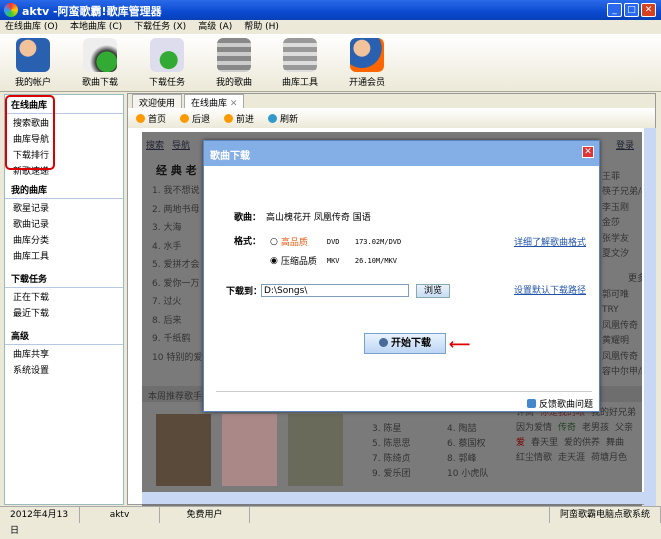 This screenshot has width=661, height=539. Describe the element at coordinates (33, 55) in the screenshot. I see `user-info-icon` at that location.